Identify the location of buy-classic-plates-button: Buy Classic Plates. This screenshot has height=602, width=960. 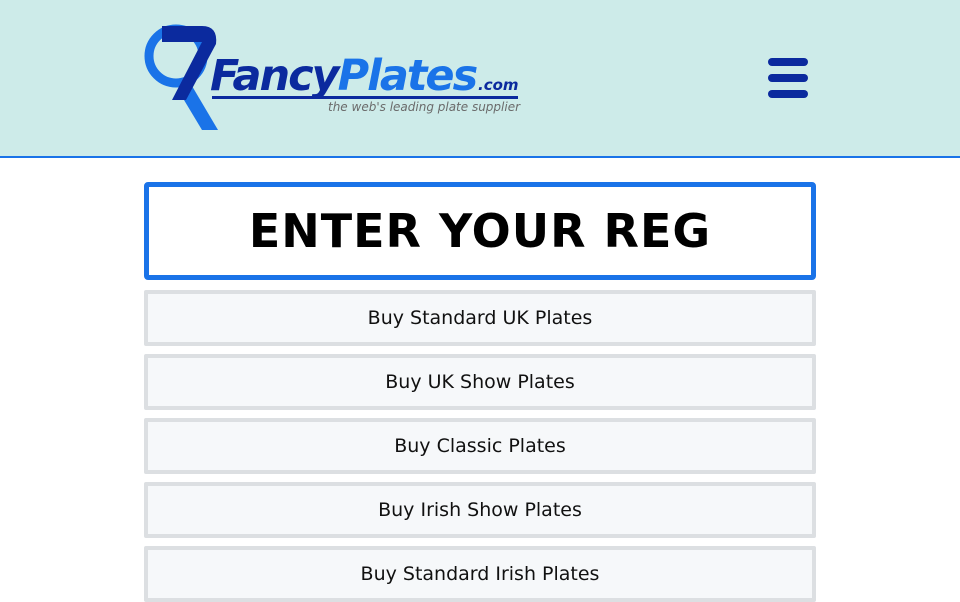
(480, 446).